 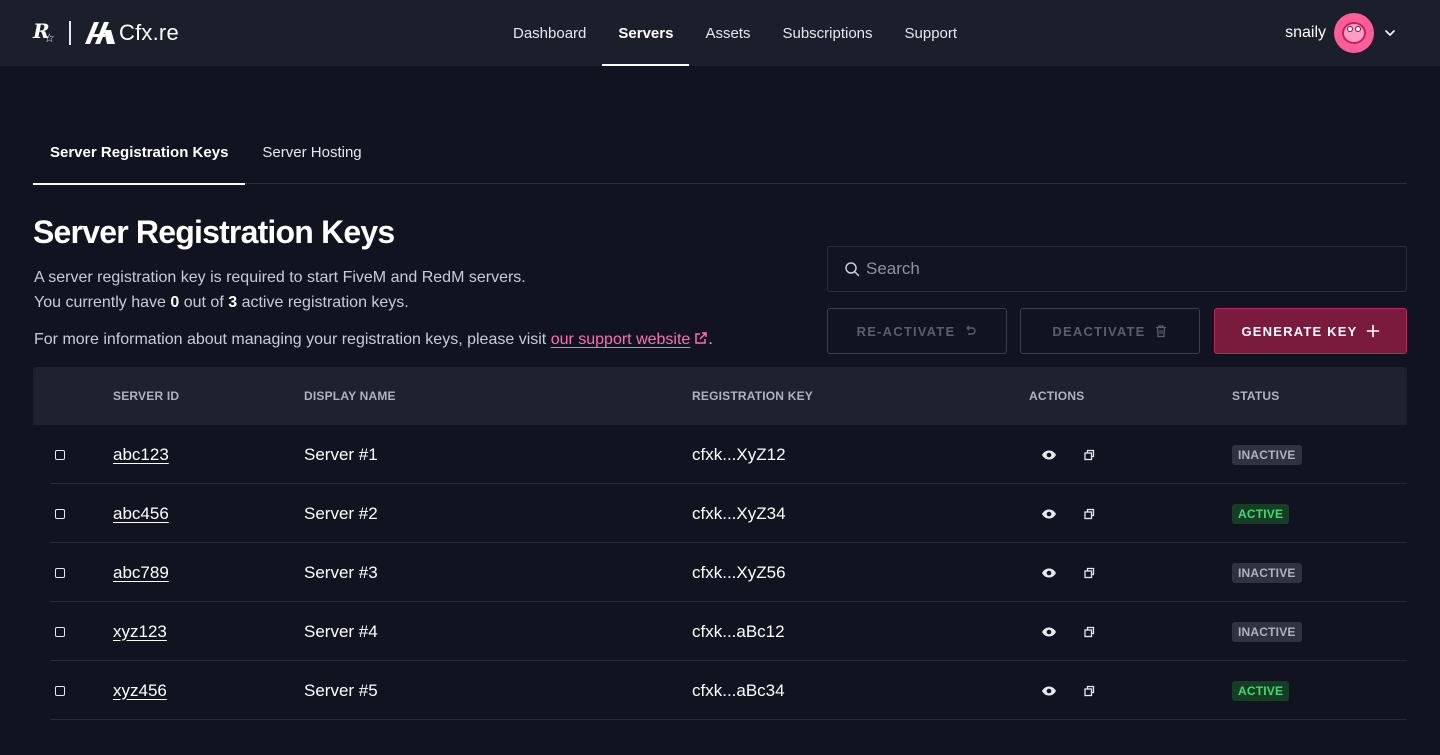 I want to click on registration-key-cell: cfxk...XyZ34, so click(x=739, y=513).